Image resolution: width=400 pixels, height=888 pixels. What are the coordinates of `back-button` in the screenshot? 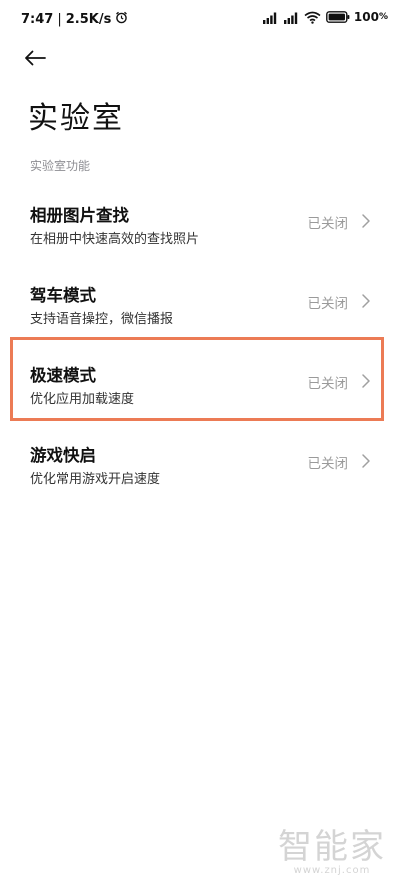 It's located at (42, 60).